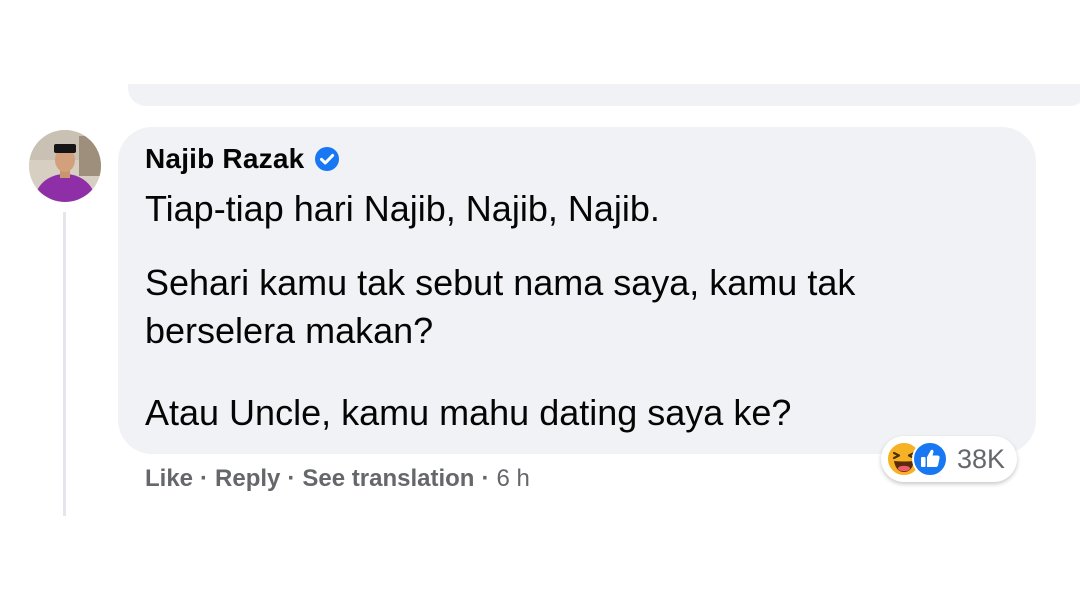  What do you see at coordinates (604, 95) in the screenshot?
I see `previous-comment-bubble` at bounding box center [604, 95].